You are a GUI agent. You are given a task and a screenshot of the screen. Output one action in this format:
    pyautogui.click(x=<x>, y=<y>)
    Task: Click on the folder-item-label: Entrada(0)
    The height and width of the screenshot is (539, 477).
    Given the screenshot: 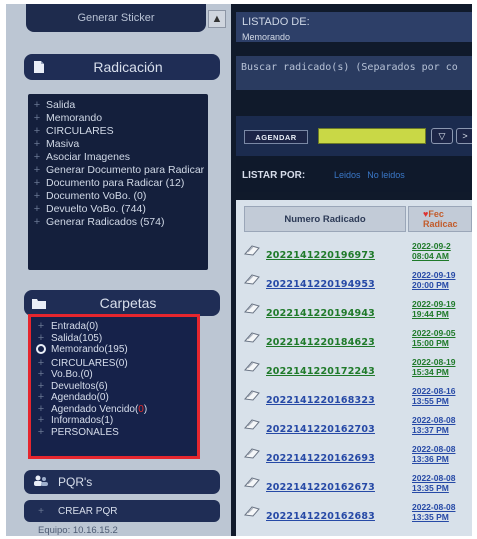 What is the action you would take?
    pyautogui.click(x=75, y=326)
    